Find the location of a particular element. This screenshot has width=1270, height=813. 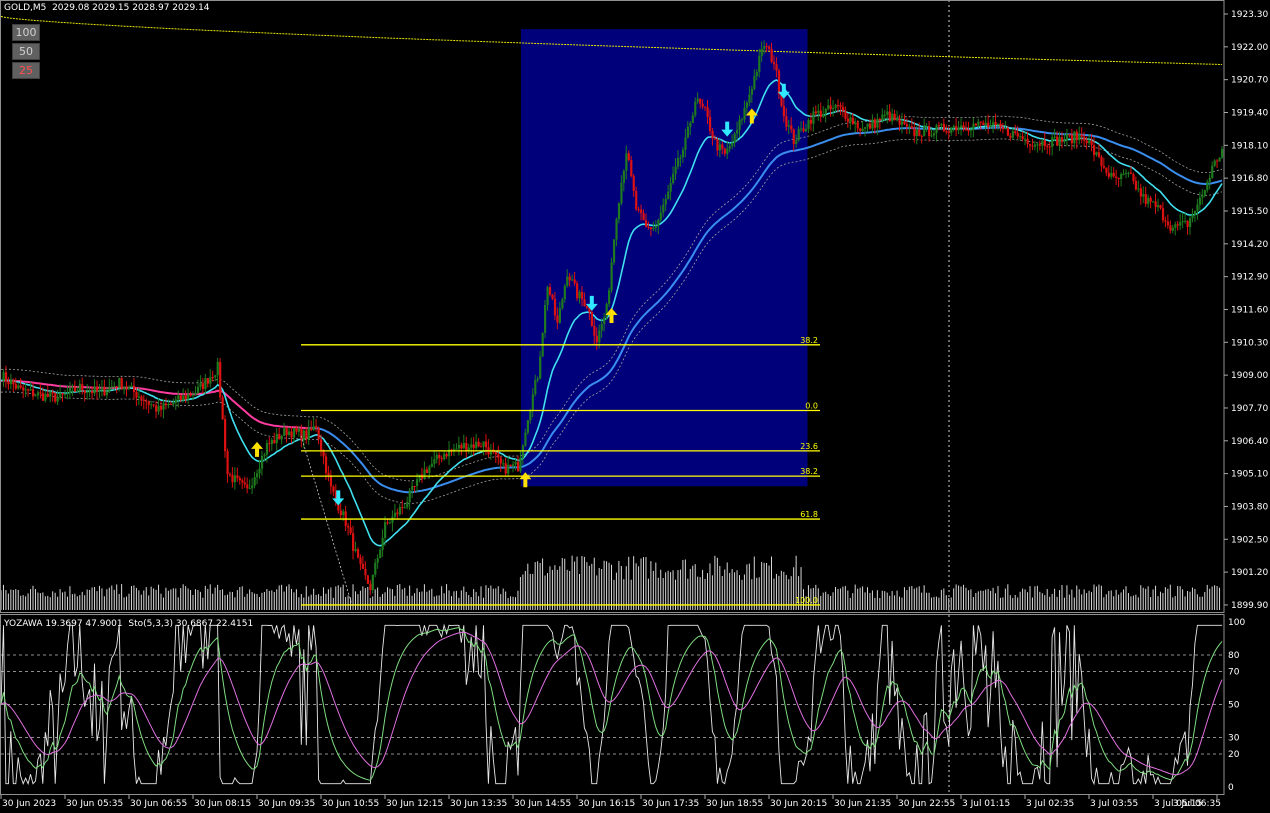

y-tick-label: 1915.50 is located at coordinates (1249, 212).